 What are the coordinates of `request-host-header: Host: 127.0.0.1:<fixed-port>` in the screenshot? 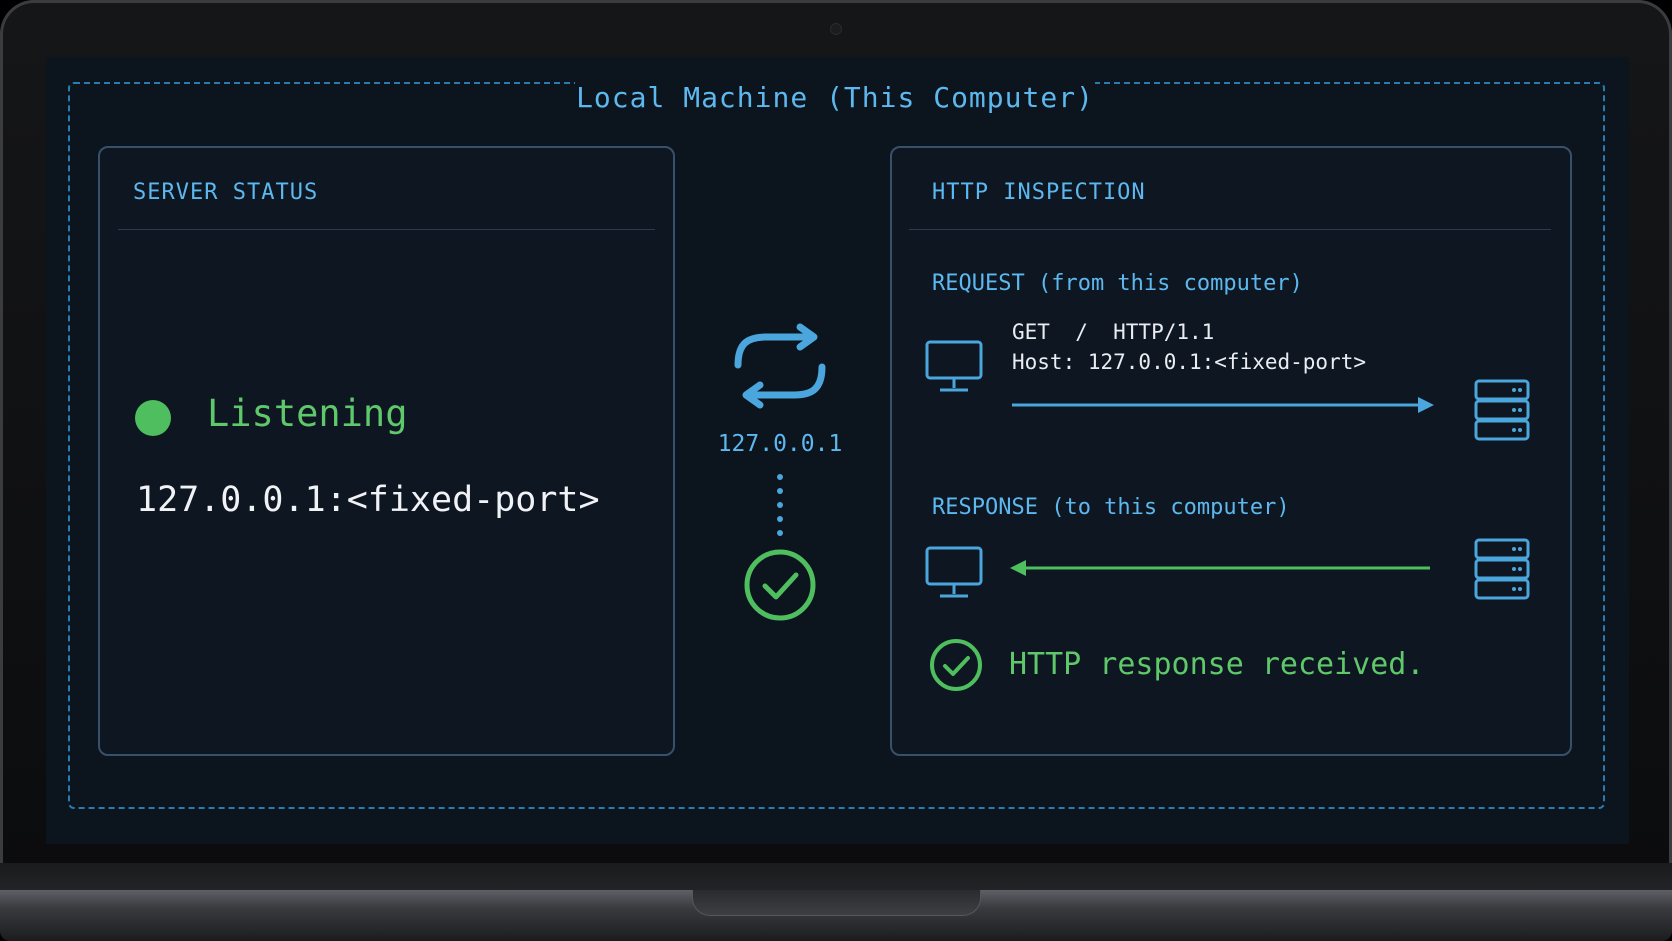 It's located at (1189, 362).